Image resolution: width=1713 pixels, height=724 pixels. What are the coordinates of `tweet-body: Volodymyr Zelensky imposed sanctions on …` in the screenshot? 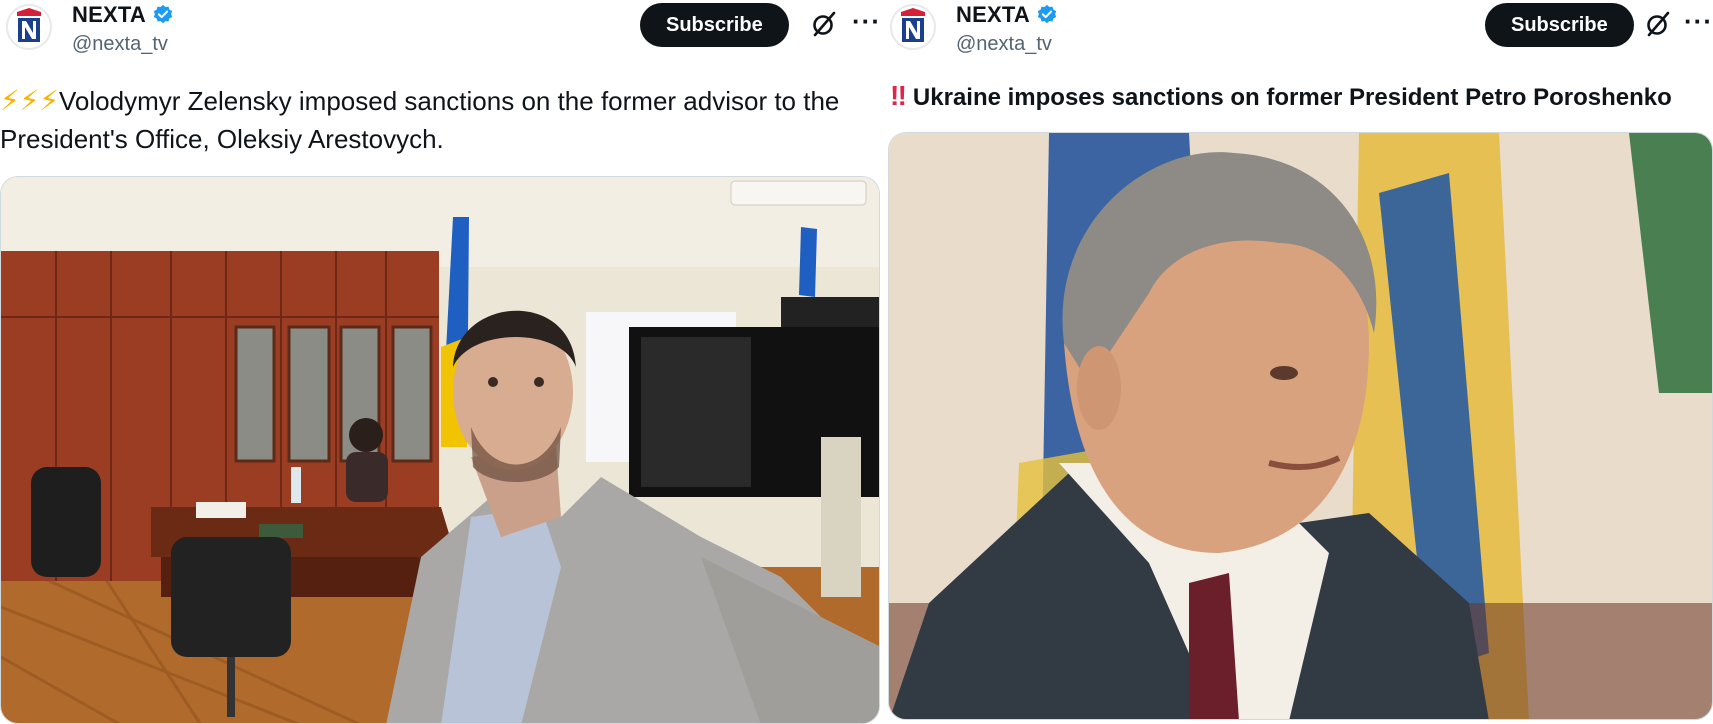 It's located at (420, 120).